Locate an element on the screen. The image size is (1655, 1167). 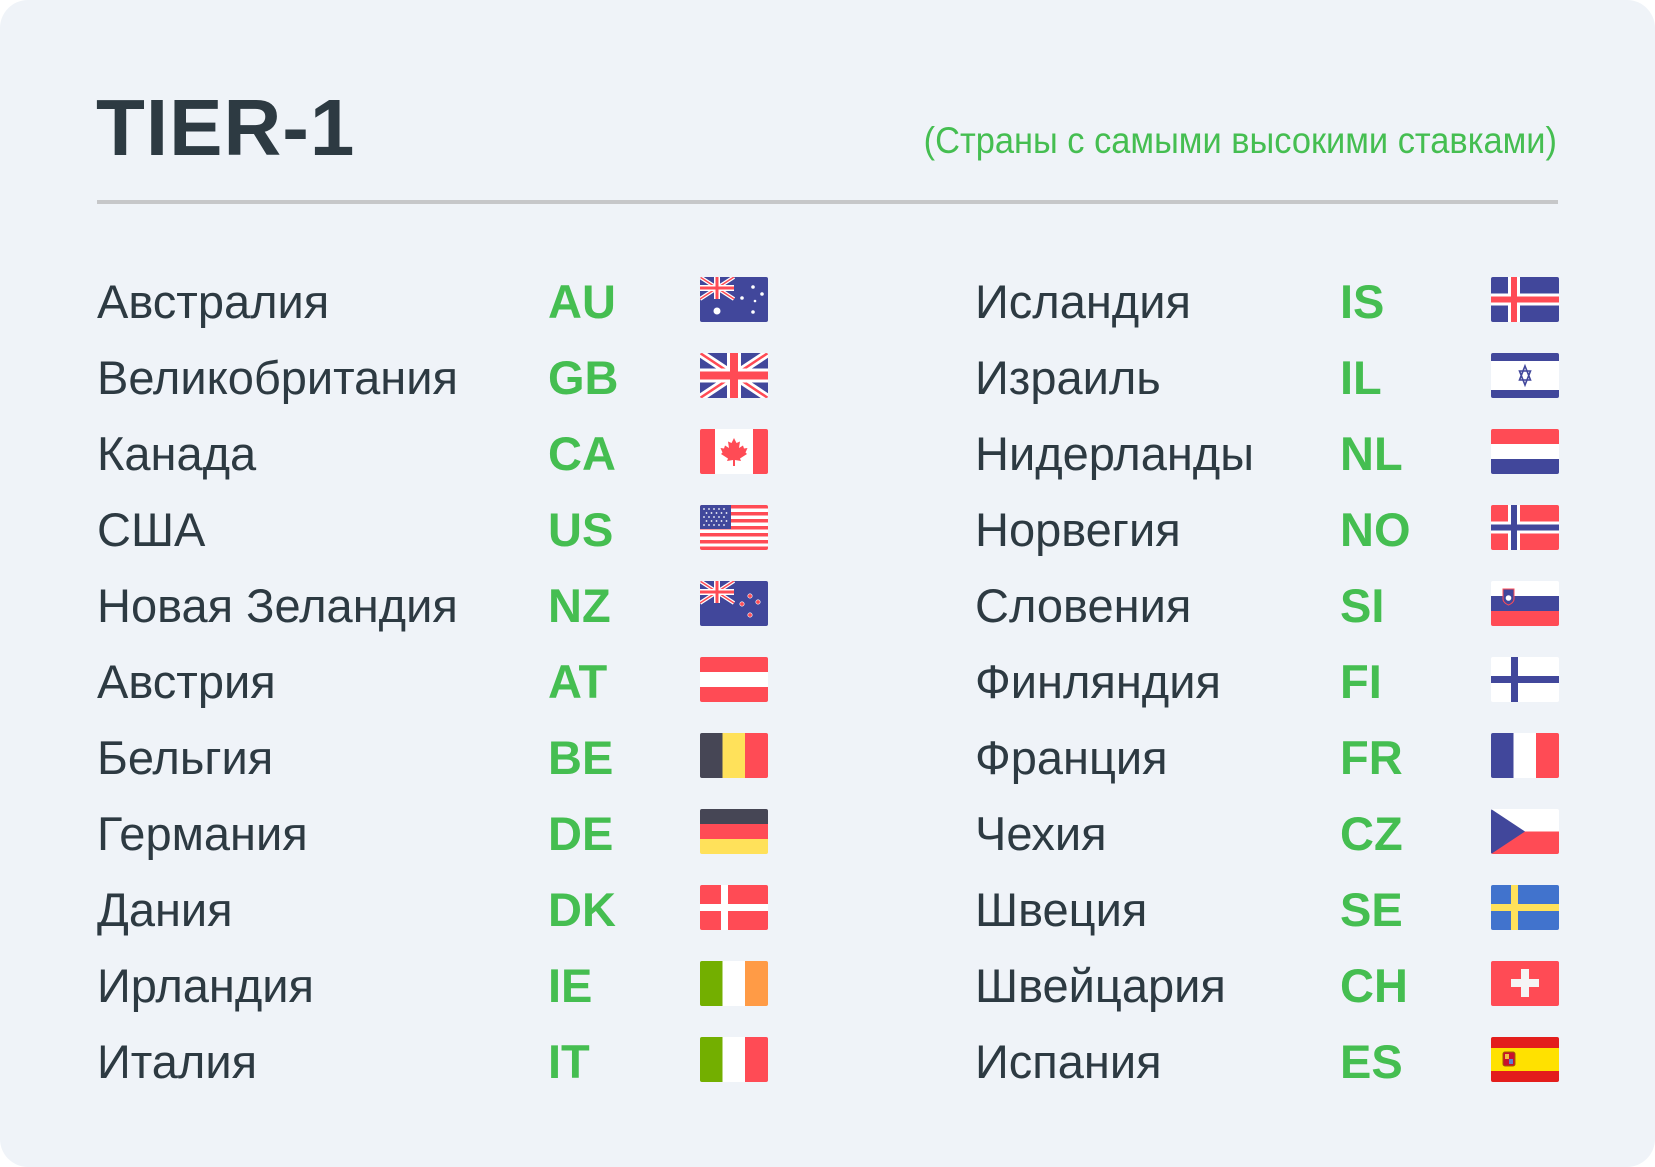
country-name: США is located at coordinates (151, 529).